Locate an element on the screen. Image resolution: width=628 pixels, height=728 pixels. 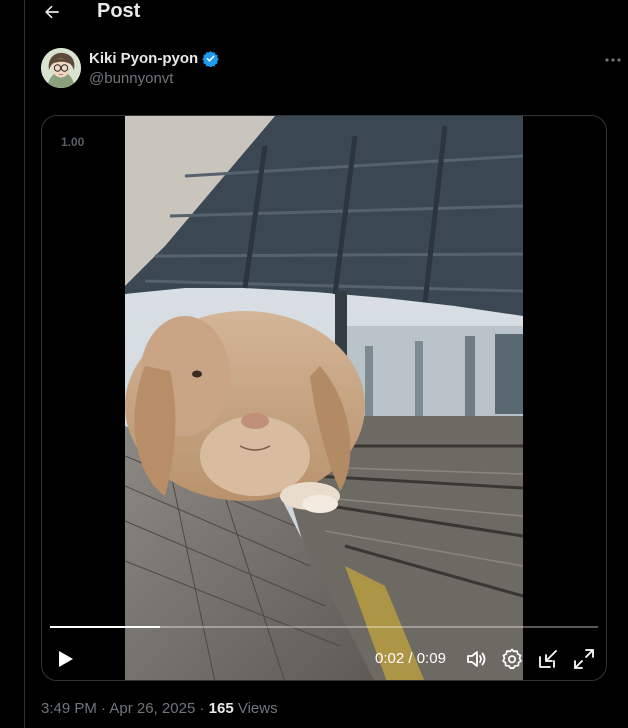
fullscreen-button is located at coordinates (584, 659).